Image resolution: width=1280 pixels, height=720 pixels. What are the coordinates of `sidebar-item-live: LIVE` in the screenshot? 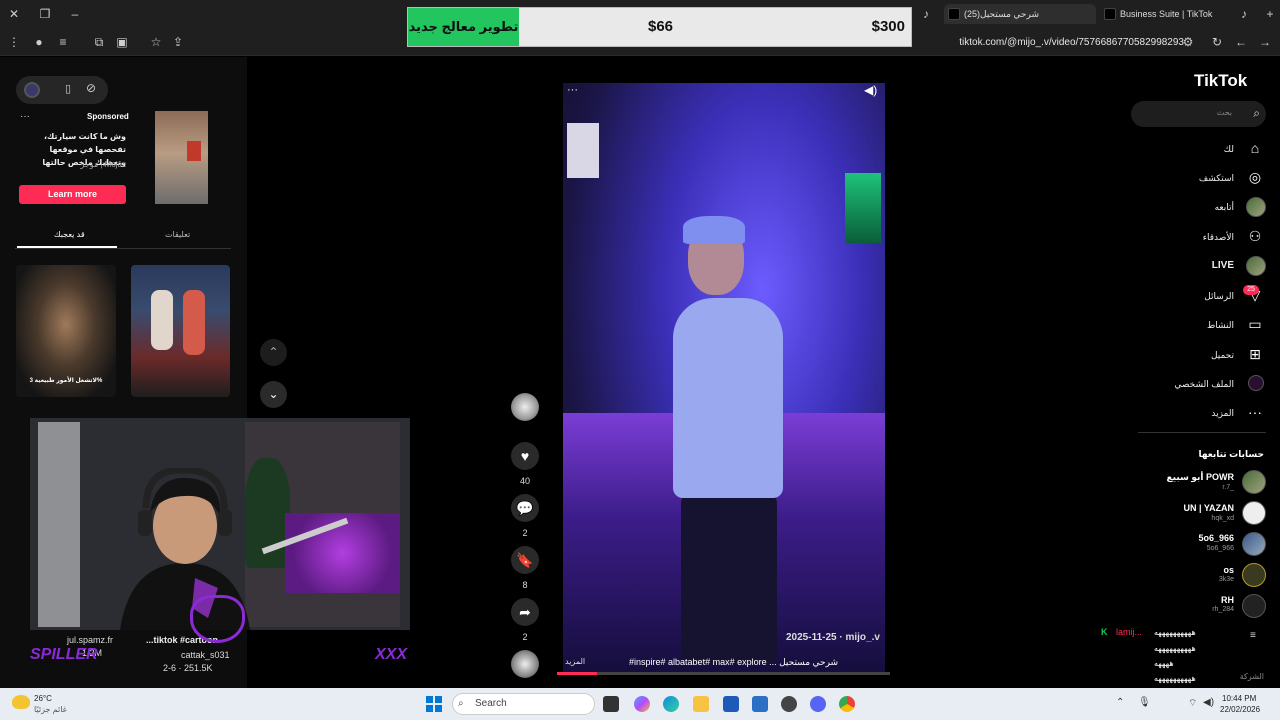 It's located at (1223, 265).